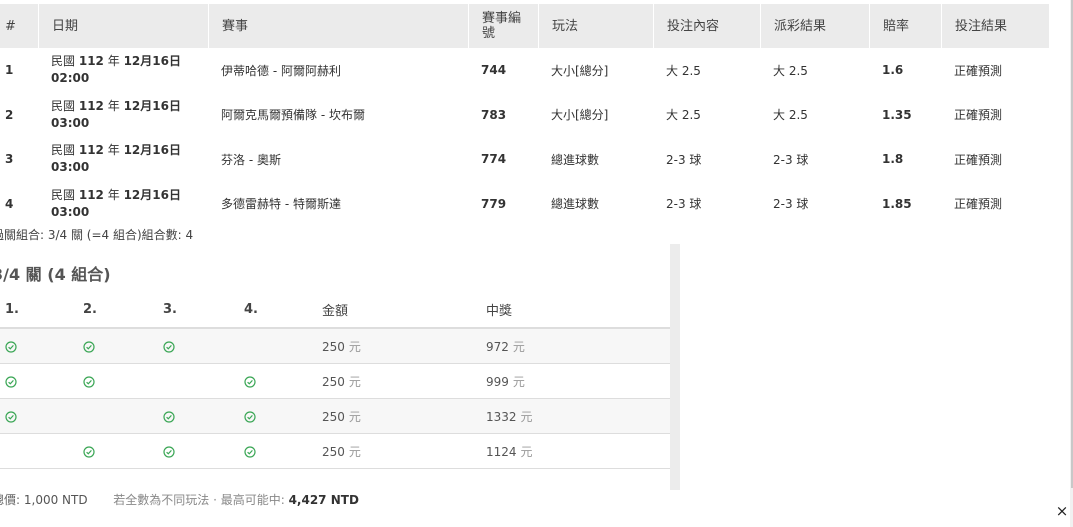 Image resolution: width=1073 pixels, height=527 pixels. Describe the element at coordinates (893, 70) in the screenshot. I see `bet-odds: 1.6` at that location.